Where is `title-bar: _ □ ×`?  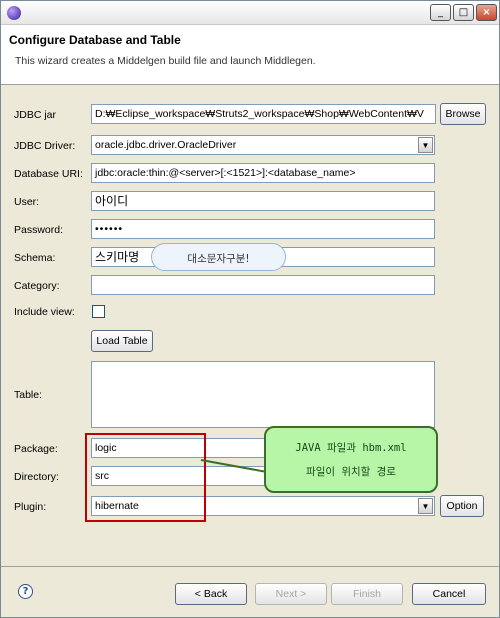 title-bar: _ □ × is located at coordinates (250, 13).